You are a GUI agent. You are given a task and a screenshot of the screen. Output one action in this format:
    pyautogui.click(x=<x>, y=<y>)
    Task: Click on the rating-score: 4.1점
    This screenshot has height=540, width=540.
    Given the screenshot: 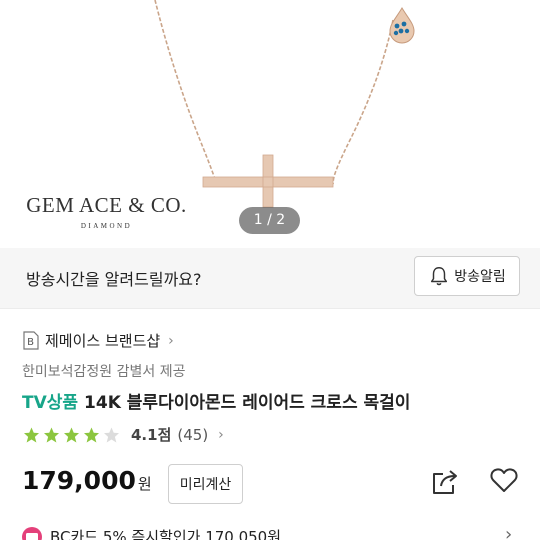 What is the action you would take?
    pyautogui.click(x=151, y=435)
    